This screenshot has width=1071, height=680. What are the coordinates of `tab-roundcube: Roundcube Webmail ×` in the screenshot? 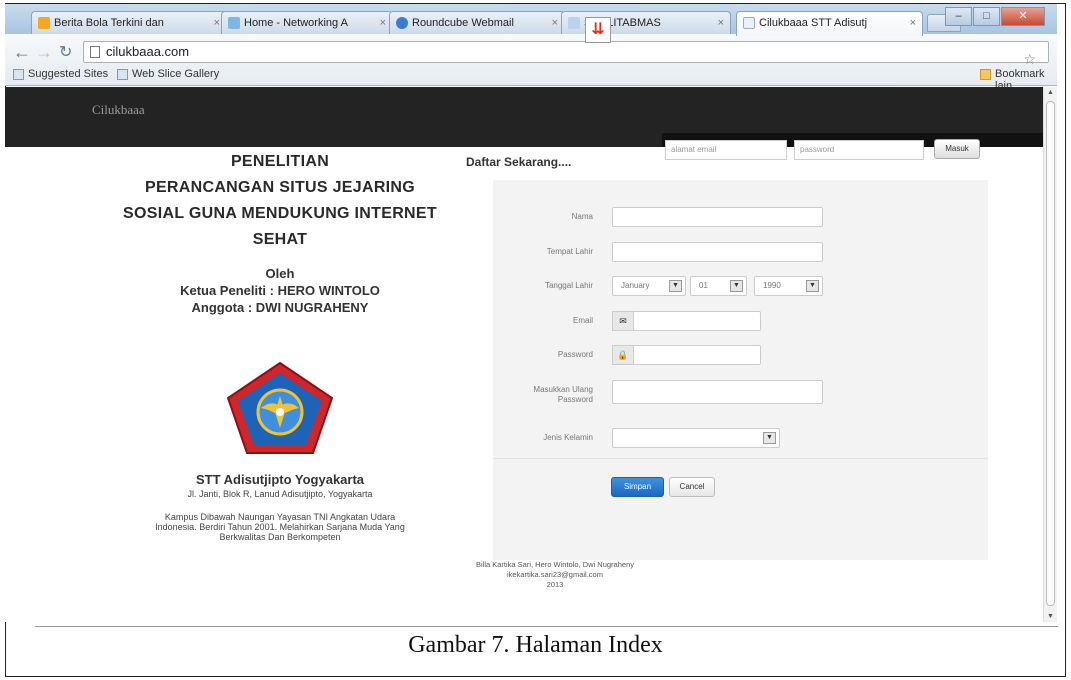 It's located at (477, 23).